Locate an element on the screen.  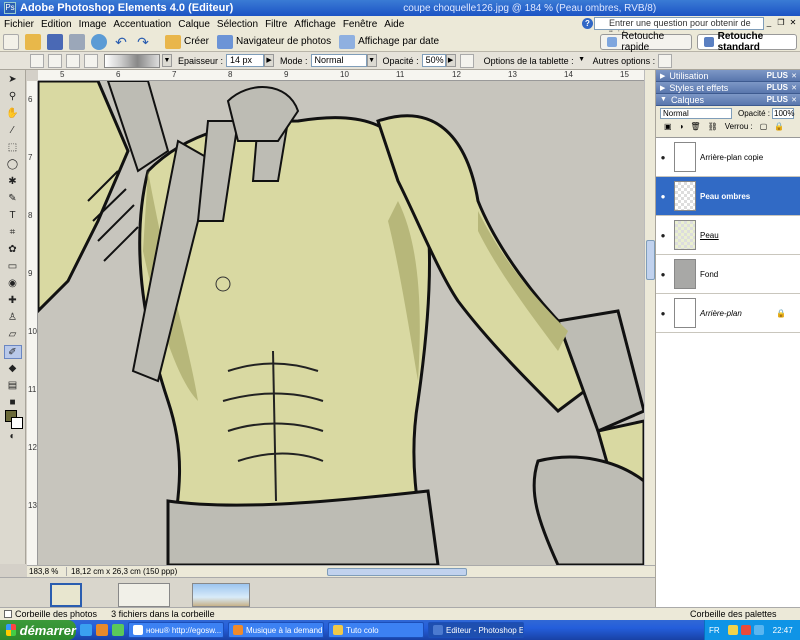
pencil-mode-icon is located at coordinates (91, 60).